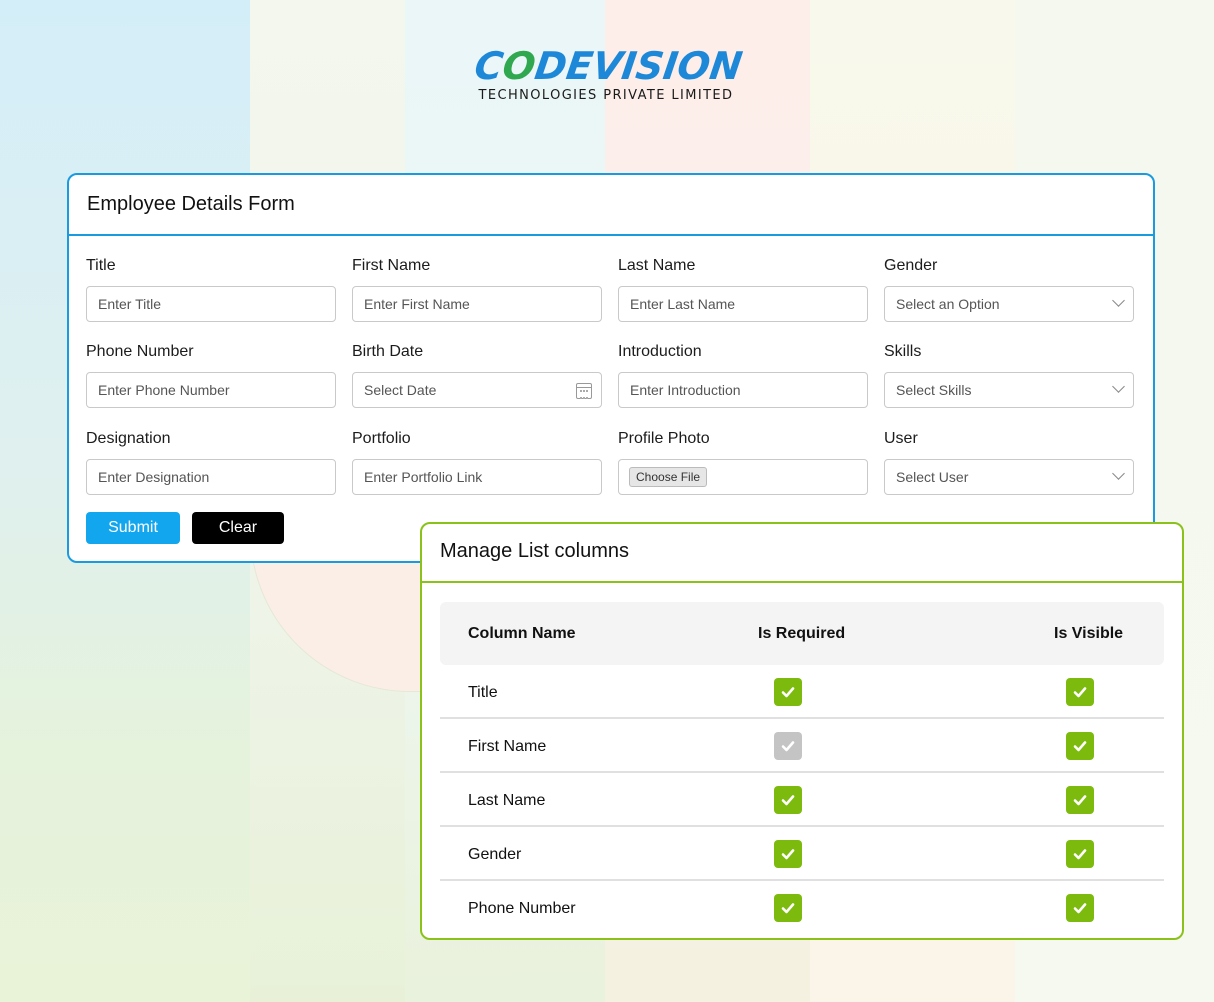 This screenshot has width=1214, height=1002. I want to click on placeholder-text: Enter Portfolio Link, so click(423, 477).